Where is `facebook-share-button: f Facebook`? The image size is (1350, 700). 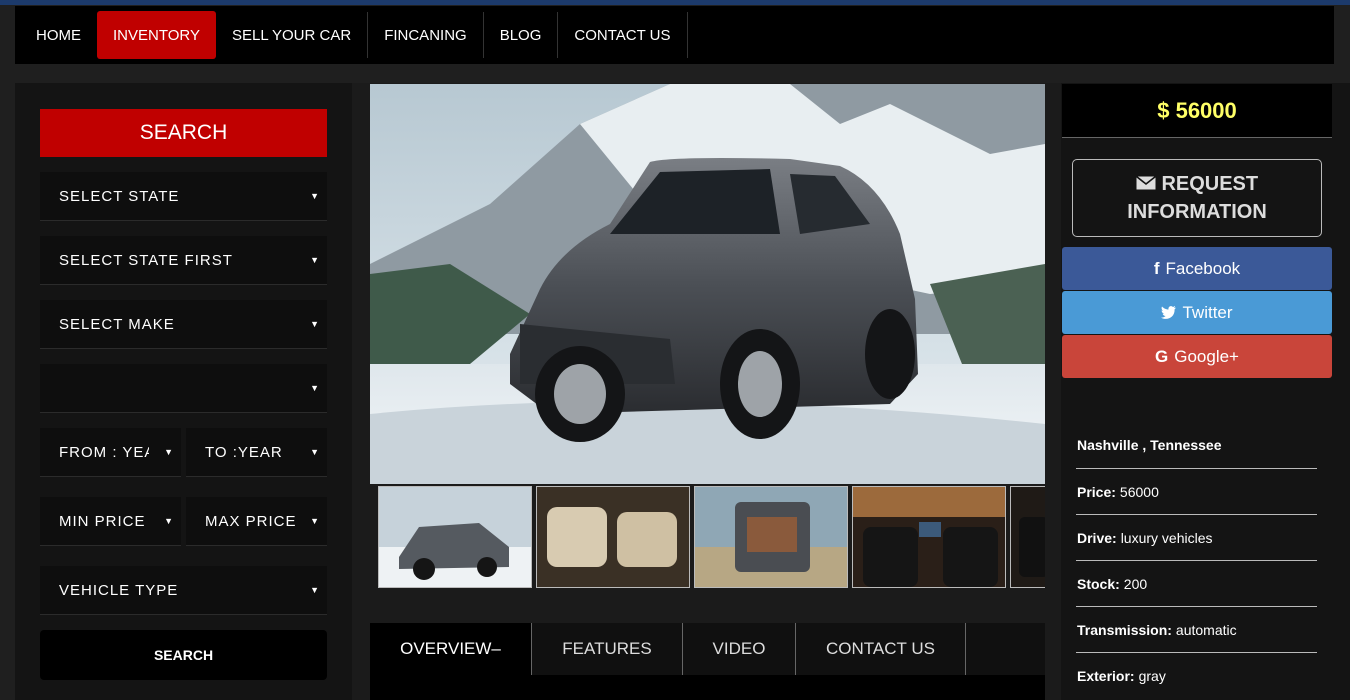
facebook-share-button: f Facebook is located at coordinates (1197, 268).